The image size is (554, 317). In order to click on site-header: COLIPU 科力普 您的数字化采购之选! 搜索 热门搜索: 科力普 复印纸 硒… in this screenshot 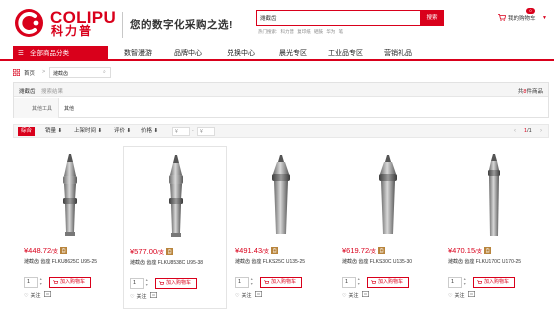, I will do `click(277, 23)`.